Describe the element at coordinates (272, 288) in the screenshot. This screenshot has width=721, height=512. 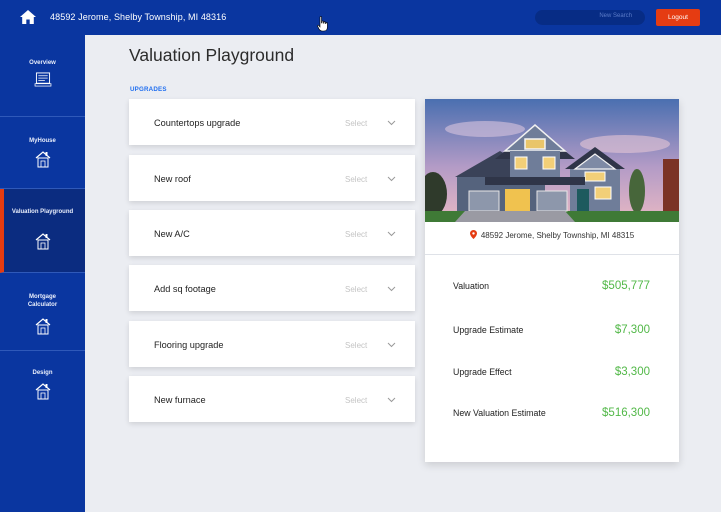
I see `upgrade-dropdown-sq-footage: Add sq footage Select` at that location.